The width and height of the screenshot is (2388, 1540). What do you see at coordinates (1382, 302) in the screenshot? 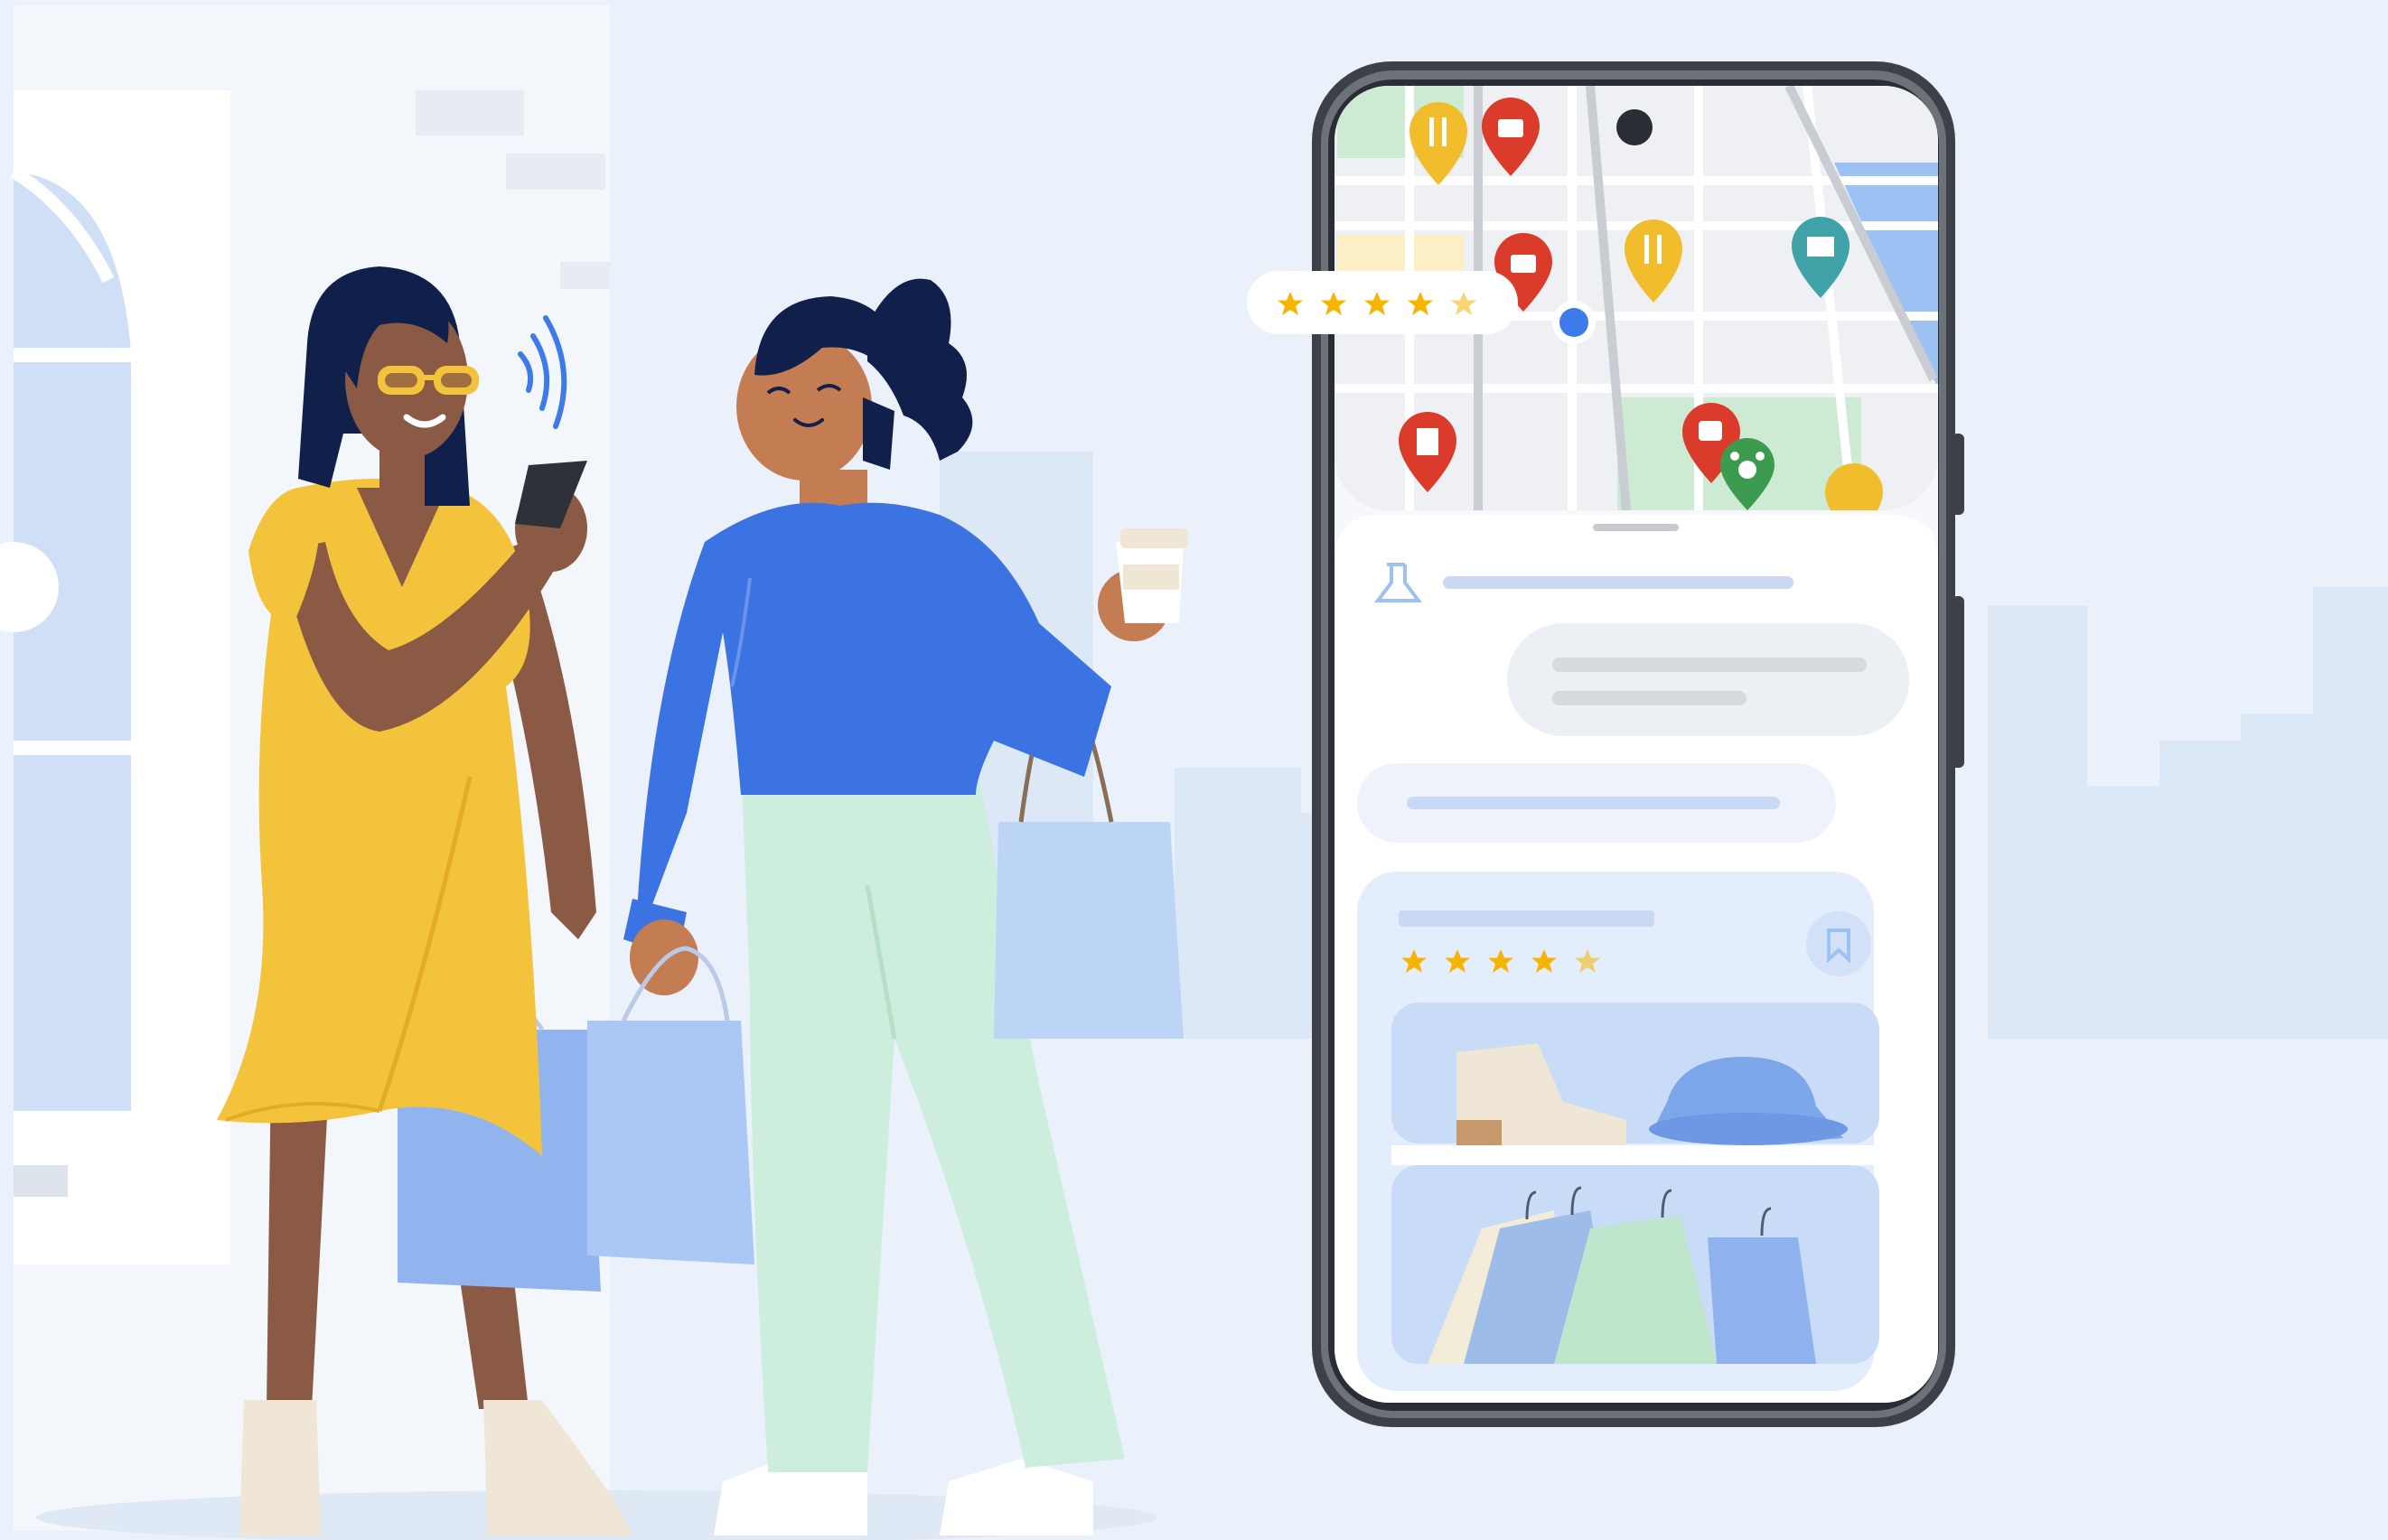
I see `map-rating-bubble` at bounding box center [1382, 302].